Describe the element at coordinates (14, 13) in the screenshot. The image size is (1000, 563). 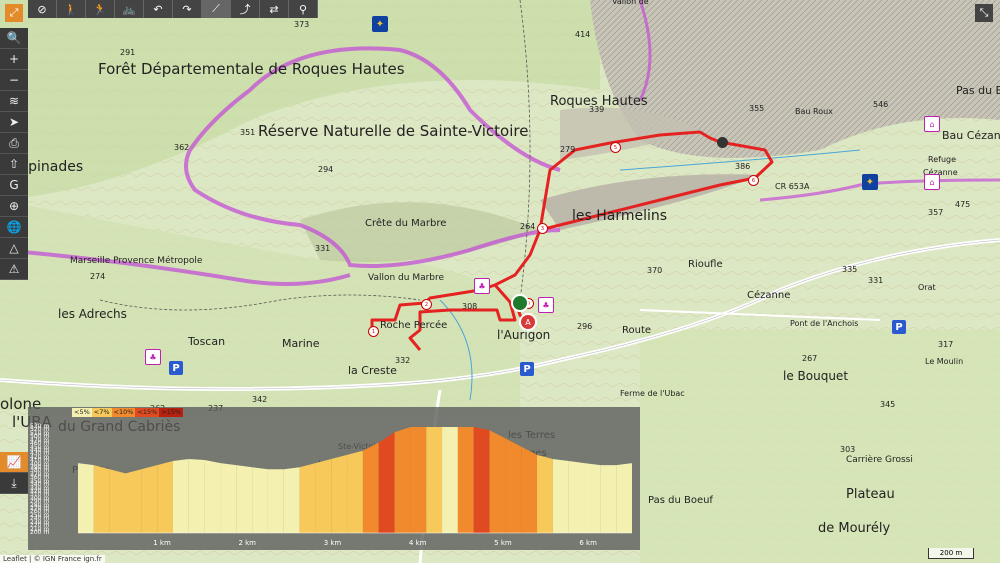
I see `fullscreen-icon: ⤢` at that location.